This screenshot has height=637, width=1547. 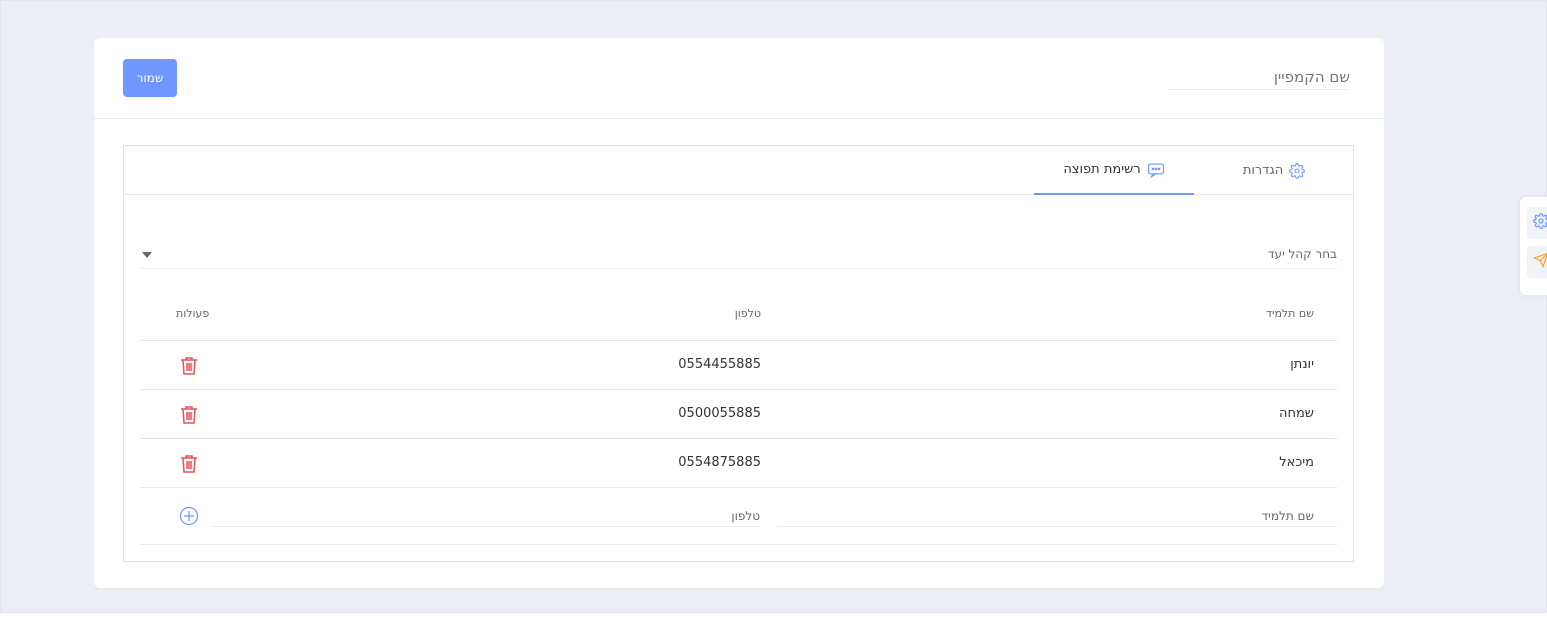 What do you see at coordinates (1296, 413) in the screenshot?
I see `row-name: שמחה` at bounding box center [1296, 413].